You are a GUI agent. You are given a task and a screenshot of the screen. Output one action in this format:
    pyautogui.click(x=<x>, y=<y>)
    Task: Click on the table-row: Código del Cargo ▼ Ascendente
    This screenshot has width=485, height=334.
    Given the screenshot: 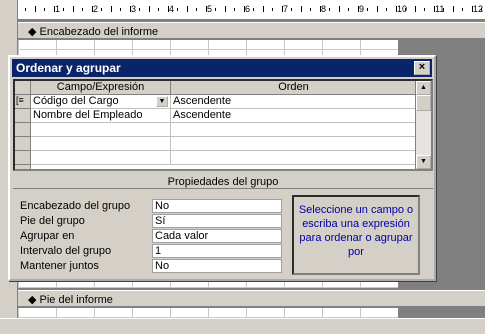 What is the action you would take?
    pyautogui.click(x=224, y=102)
    